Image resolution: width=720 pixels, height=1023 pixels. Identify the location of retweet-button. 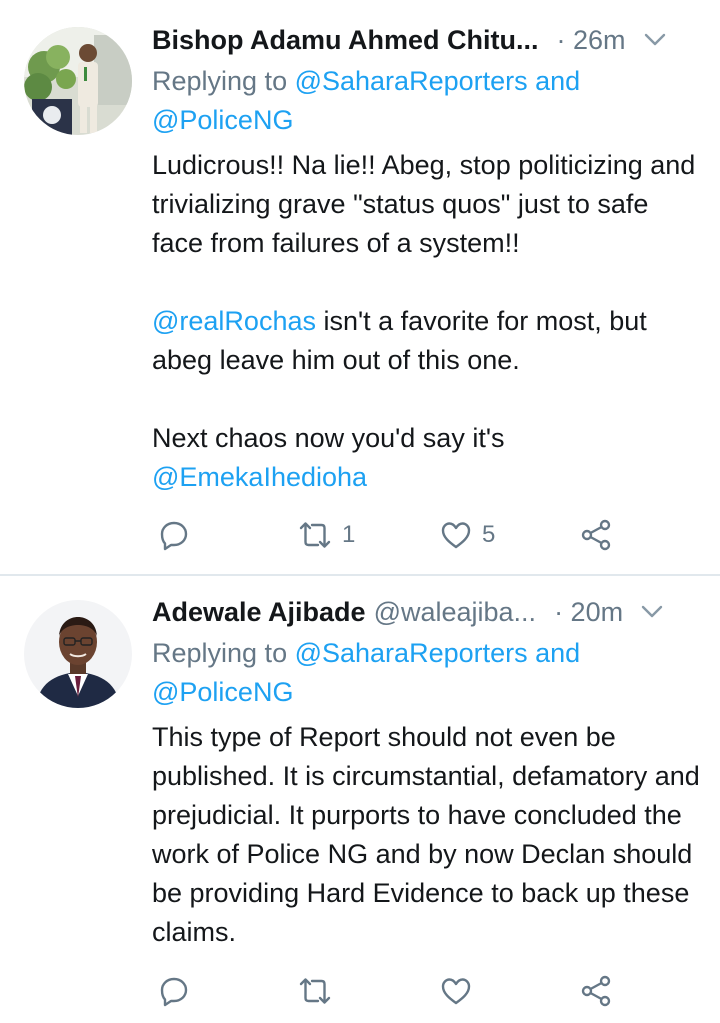
(320, 991).